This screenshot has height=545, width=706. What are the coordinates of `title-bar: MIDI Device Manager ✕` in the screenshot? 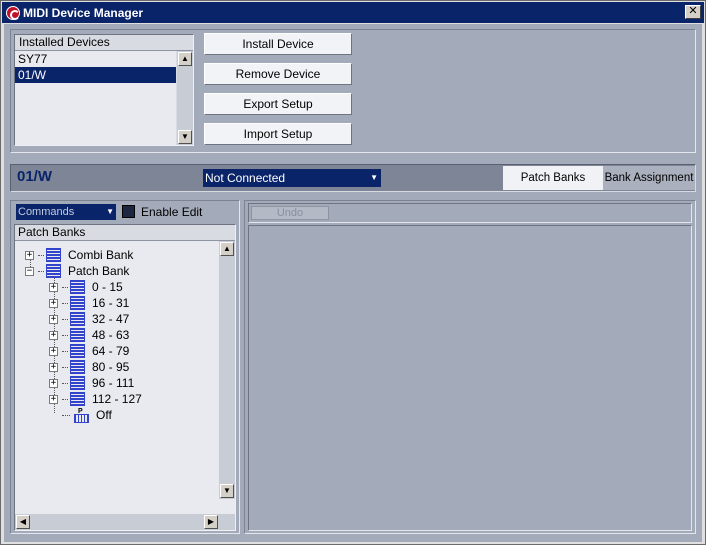 It's located at (353, 12).